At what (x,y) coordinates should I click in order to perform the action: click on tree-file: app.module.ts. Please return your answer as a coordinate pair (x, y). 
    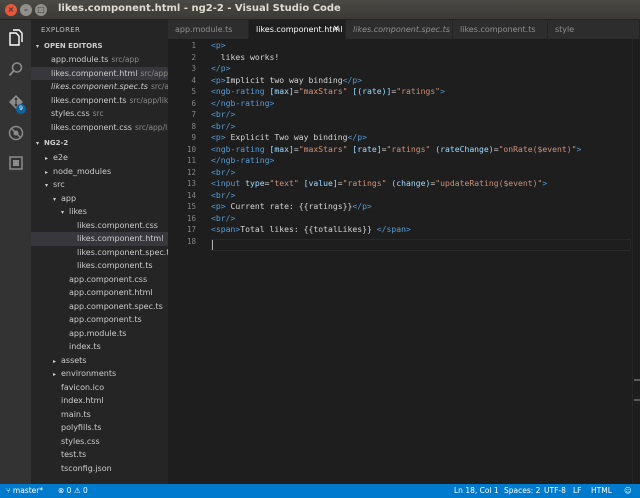
    Looking at the image, I should click on (99, 334).